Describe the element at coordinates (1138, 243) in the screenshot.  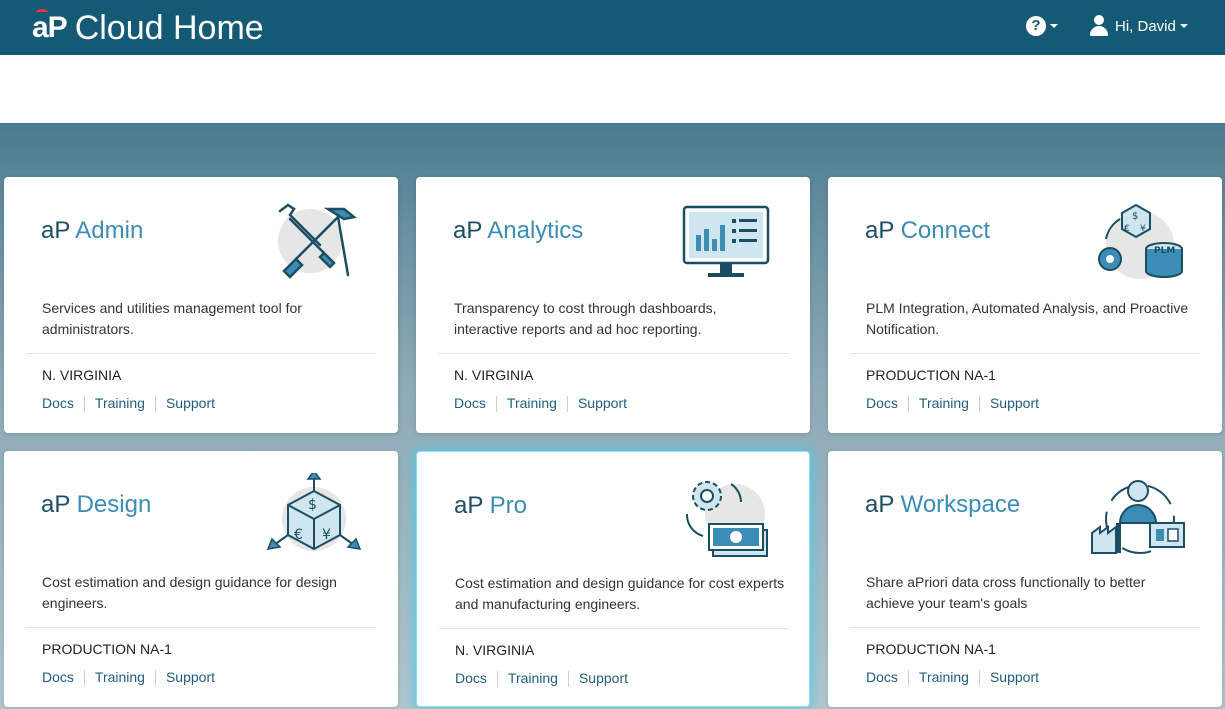
I see `plm-connect-icon: $ € ¥ PLM` at that location.